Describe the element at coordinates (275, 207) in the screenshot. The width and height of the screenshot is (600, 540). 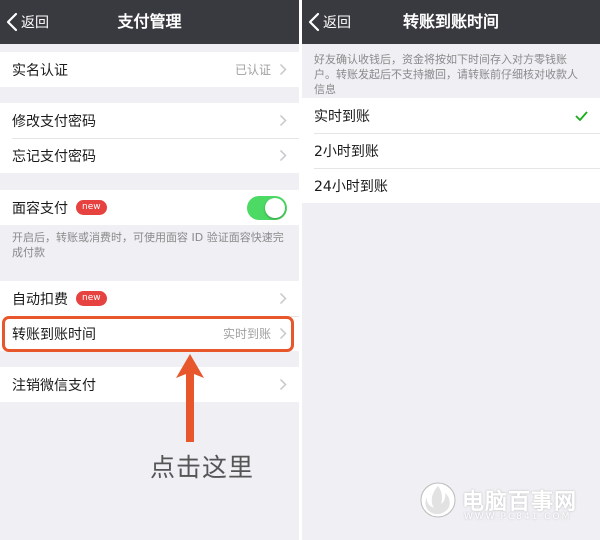
I see `toggle-knob` at that location.